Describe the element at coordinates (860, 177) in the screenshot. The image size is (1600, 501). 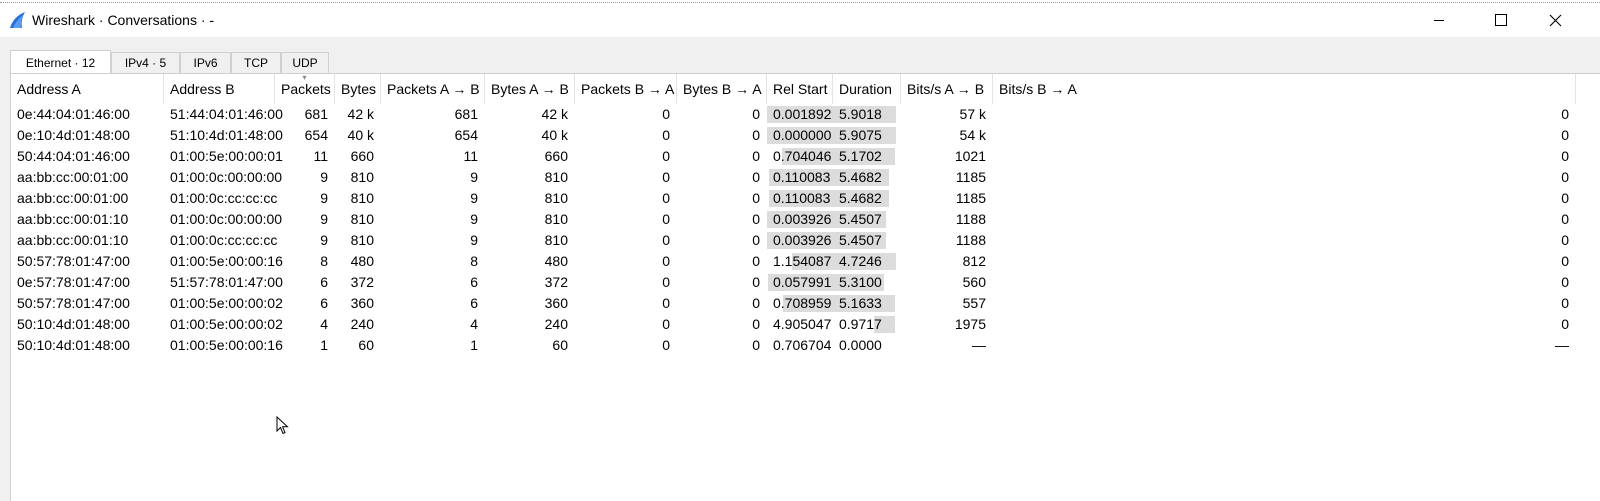
I see `cell-duration: 5.4682` at that location.